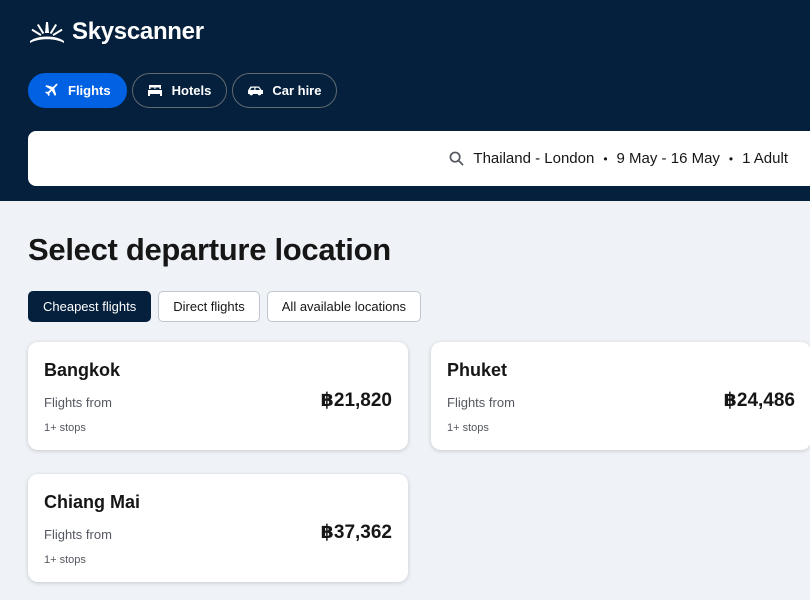 The image size is (810, 600). Describe the element at coordinates (344, 306) in the screenshot. I see `filter-all-available-locations: All available locations` at that location.